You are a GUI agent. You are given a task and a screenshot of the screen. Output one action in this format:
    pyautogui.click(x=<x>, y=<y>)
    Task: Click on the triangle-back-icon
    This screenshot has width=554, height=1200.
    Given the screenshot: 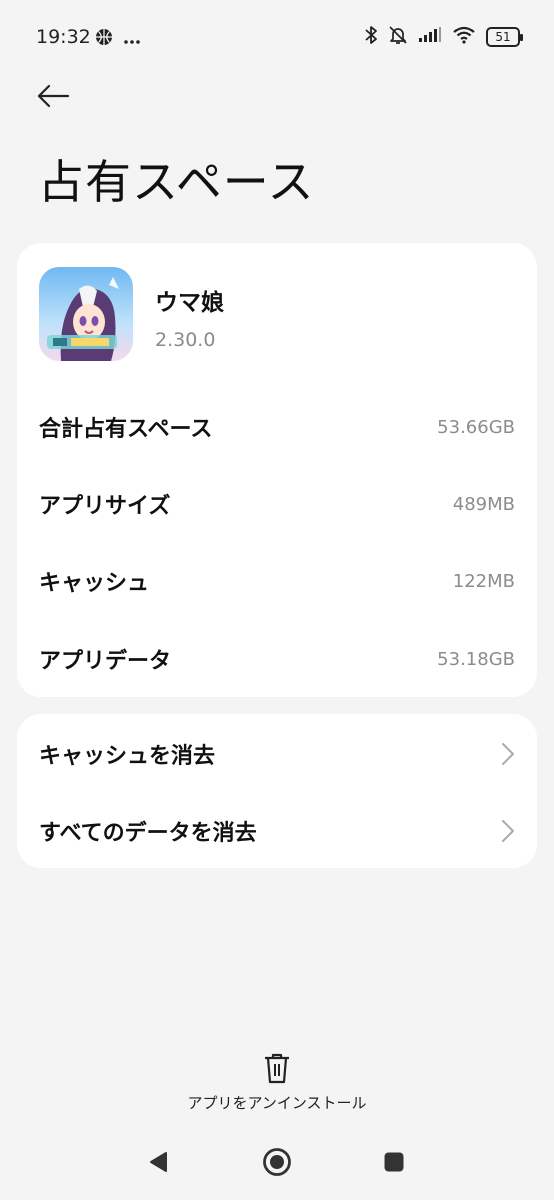 What is the action you would take?
    pyautogui.click(x=158, y=1162)
    